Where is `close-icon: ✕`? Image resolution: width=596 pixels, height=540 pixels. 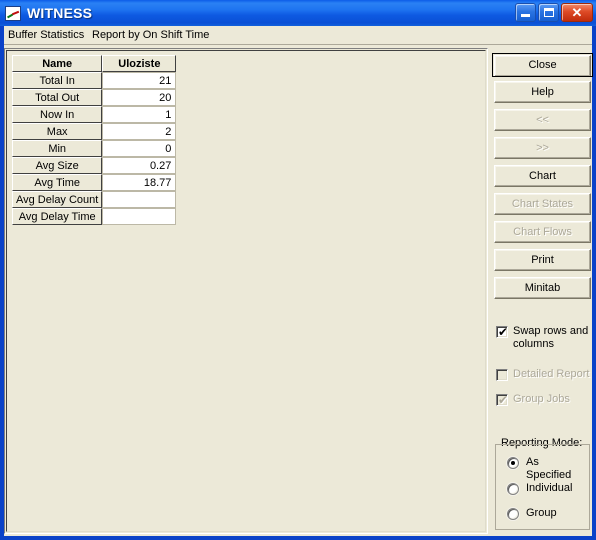 close-icon: ✕ is located at coordinates (577, 12).